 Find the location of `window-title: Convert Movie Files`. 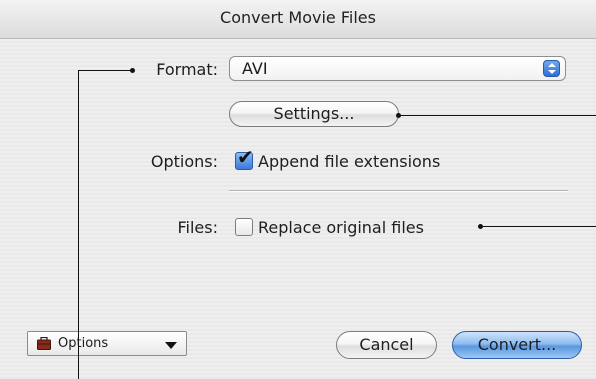

window-title: Convert Movie Files is located at coordinates (298, 19).